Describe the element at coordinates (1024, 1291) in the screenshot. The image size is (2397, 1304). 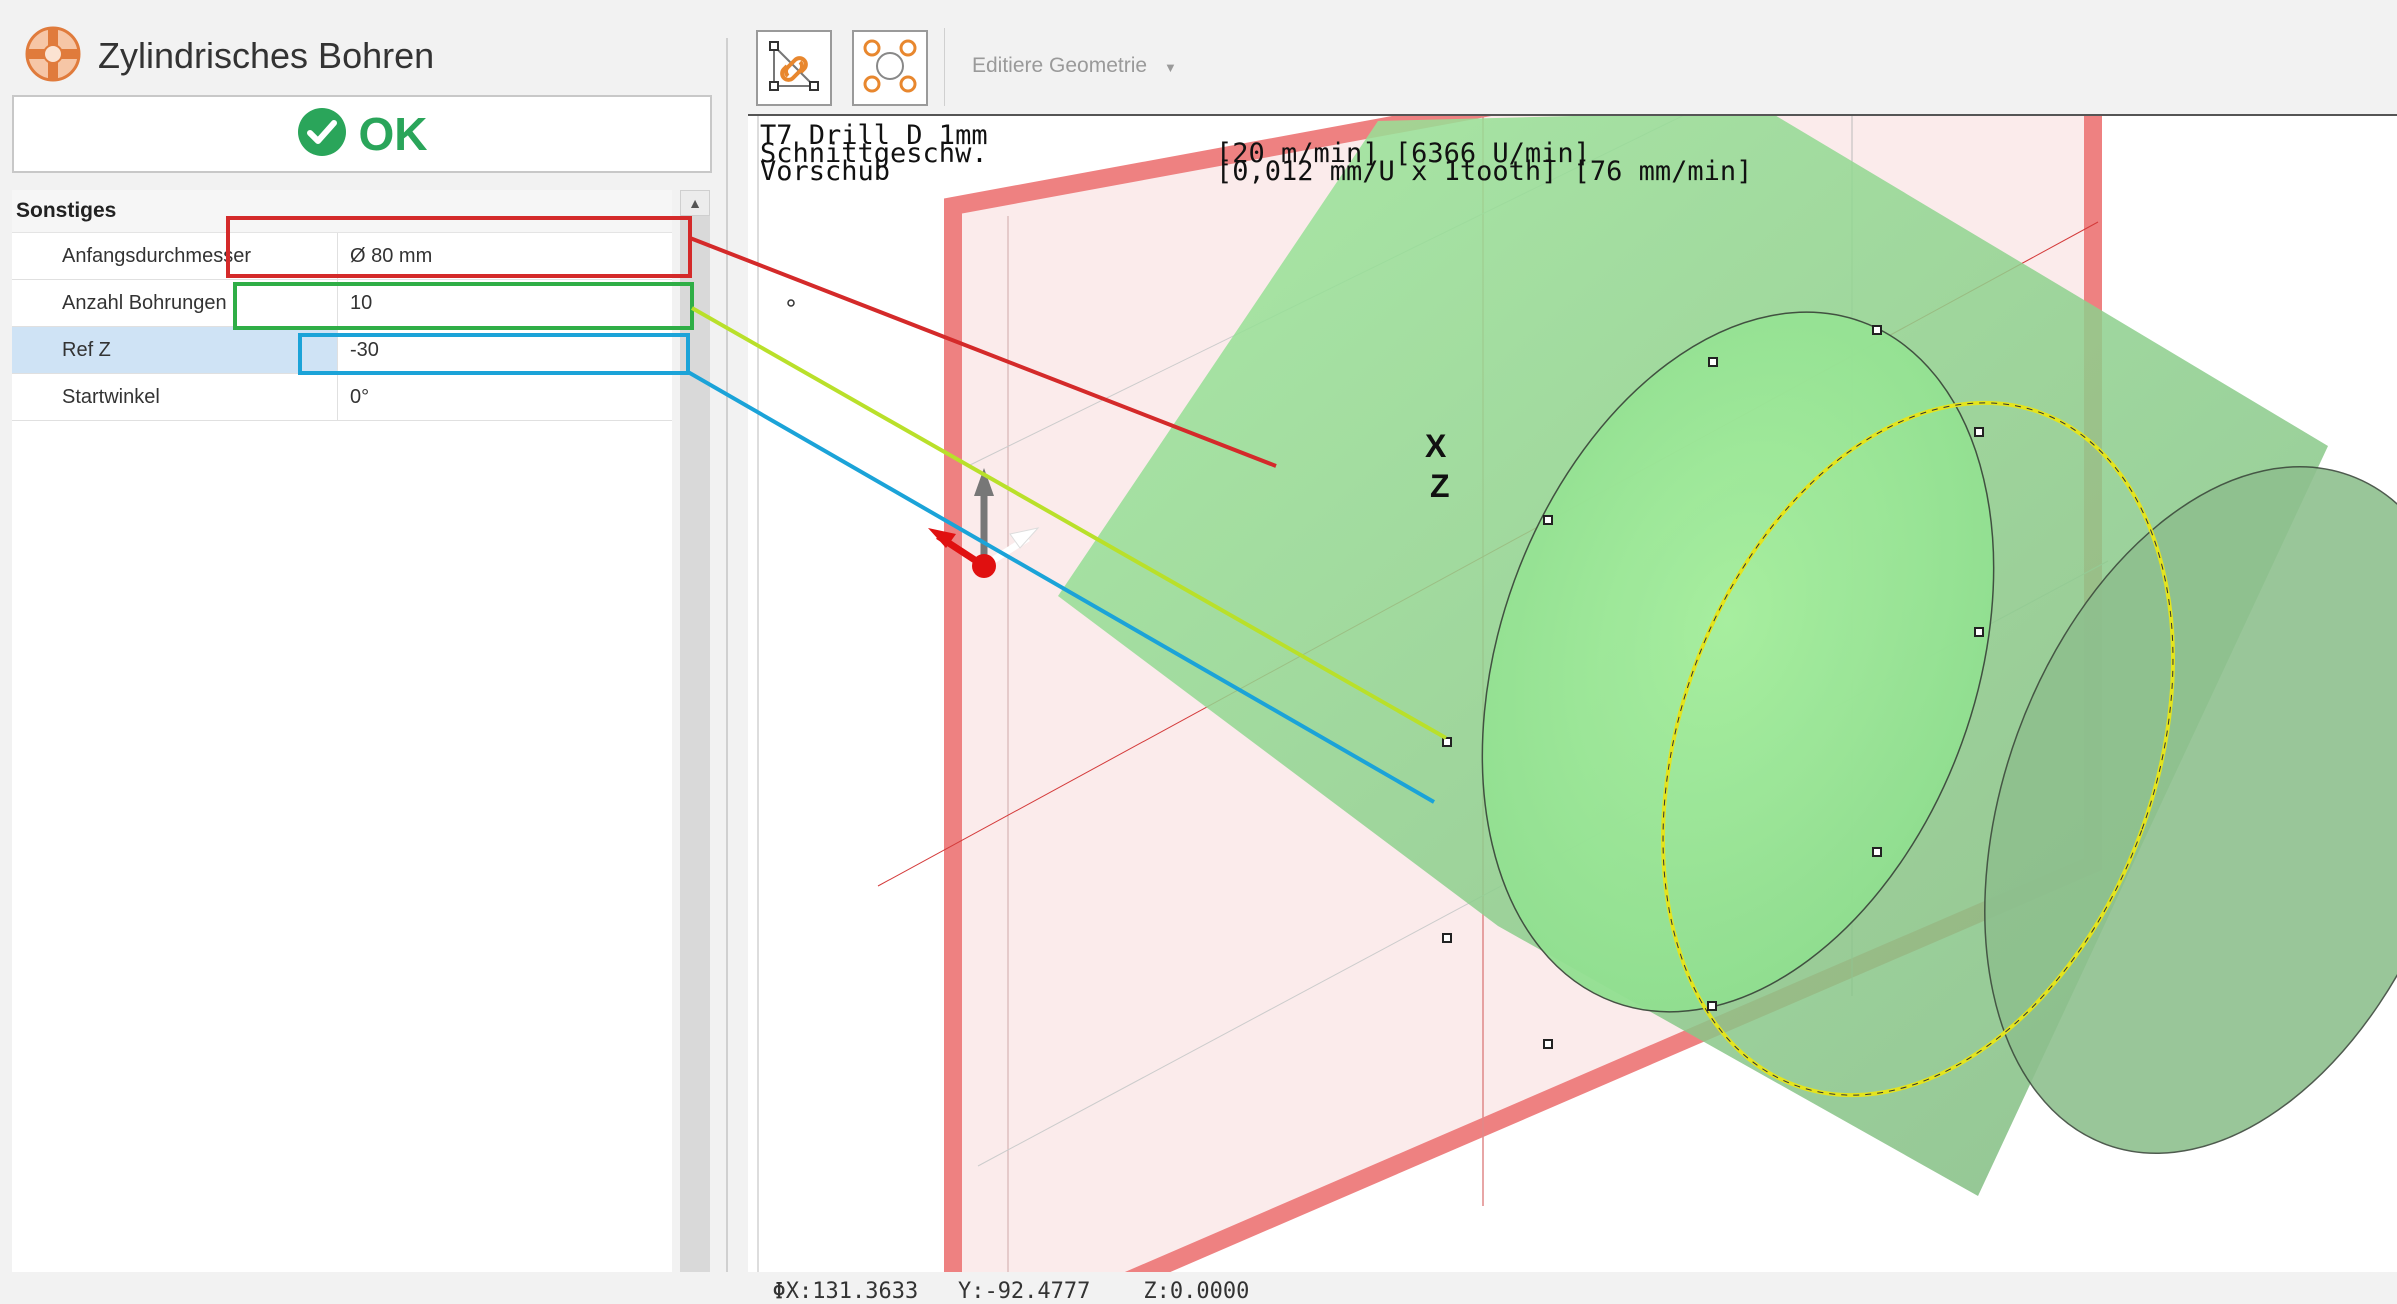
I see `coord-y: Y:-92.4777` at that location.